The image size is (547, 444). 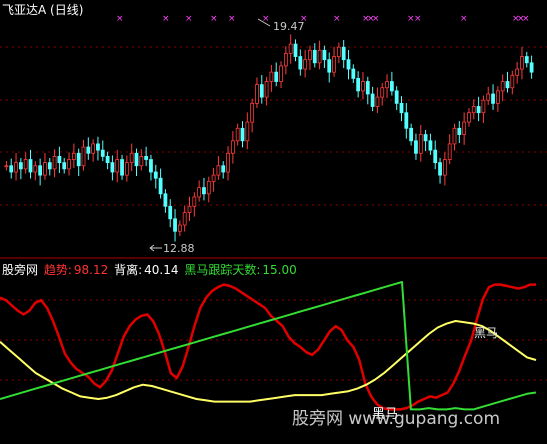 I want to click on high-price-label: 19.47, so click(x=289, y=26).